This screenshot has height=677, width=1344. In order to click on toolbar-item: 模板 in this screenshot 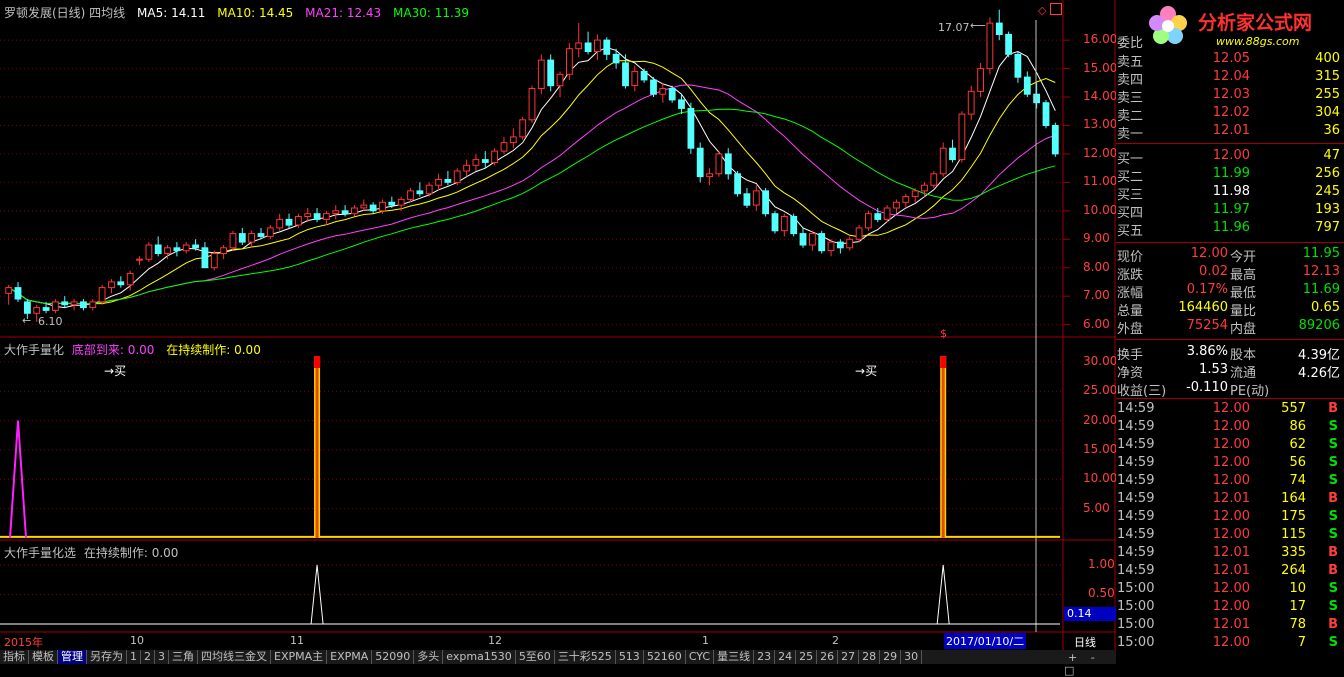, I will do `click(43, 657)`.